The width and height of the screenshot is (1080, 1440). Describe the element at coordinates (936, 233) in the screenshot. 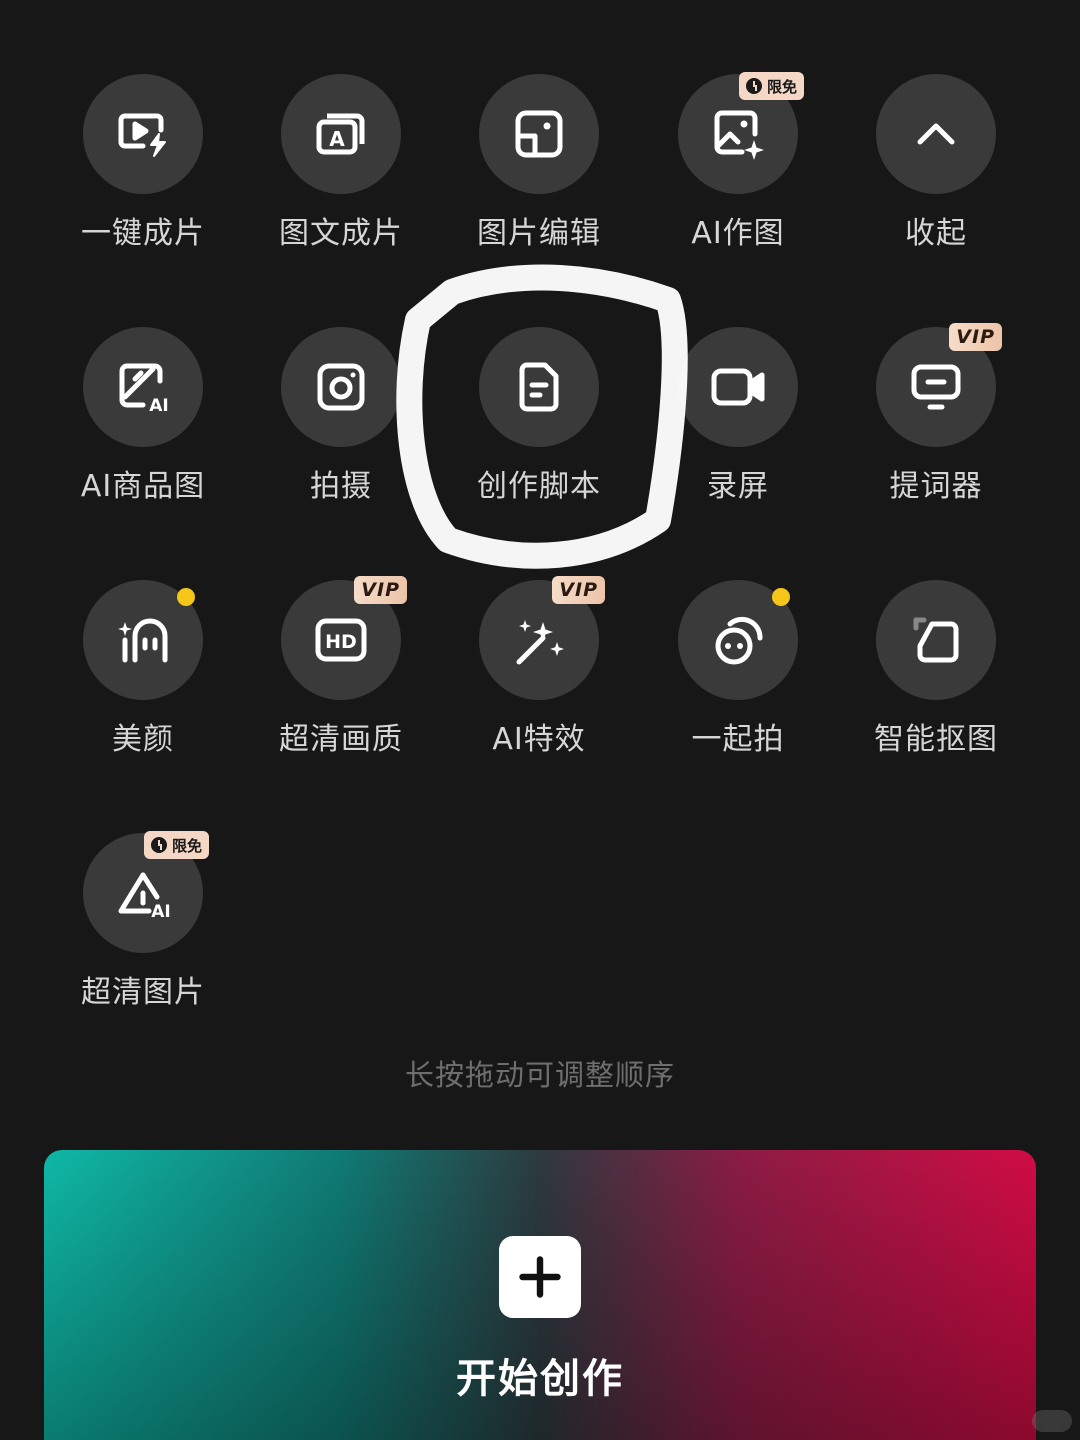

I see `tool-label: 收起` at that location.